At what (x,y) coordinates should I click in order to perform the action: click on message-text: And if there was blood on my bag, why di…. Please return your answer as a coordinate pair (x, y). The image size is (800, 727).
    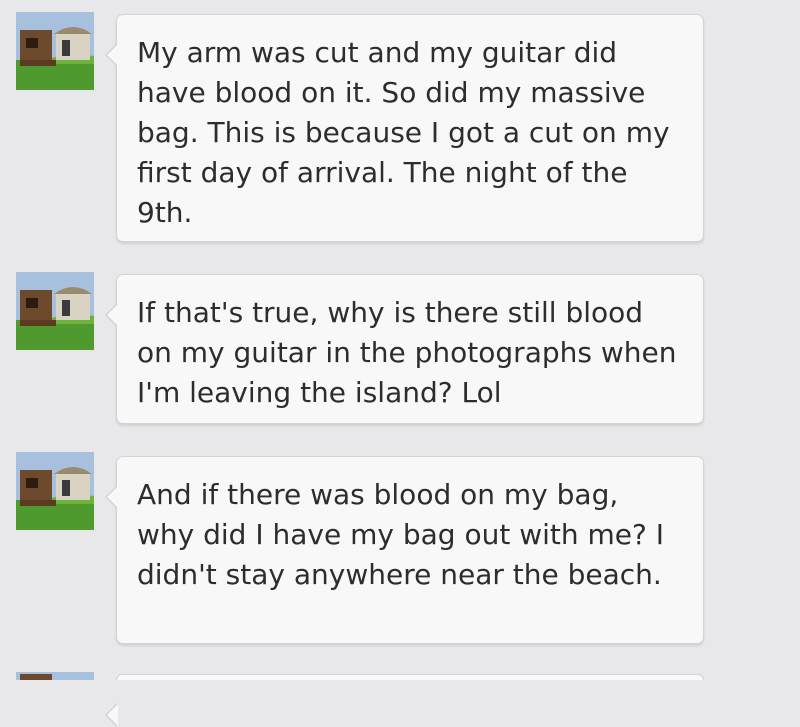
    Looking at the image, I should click on (401, 534).